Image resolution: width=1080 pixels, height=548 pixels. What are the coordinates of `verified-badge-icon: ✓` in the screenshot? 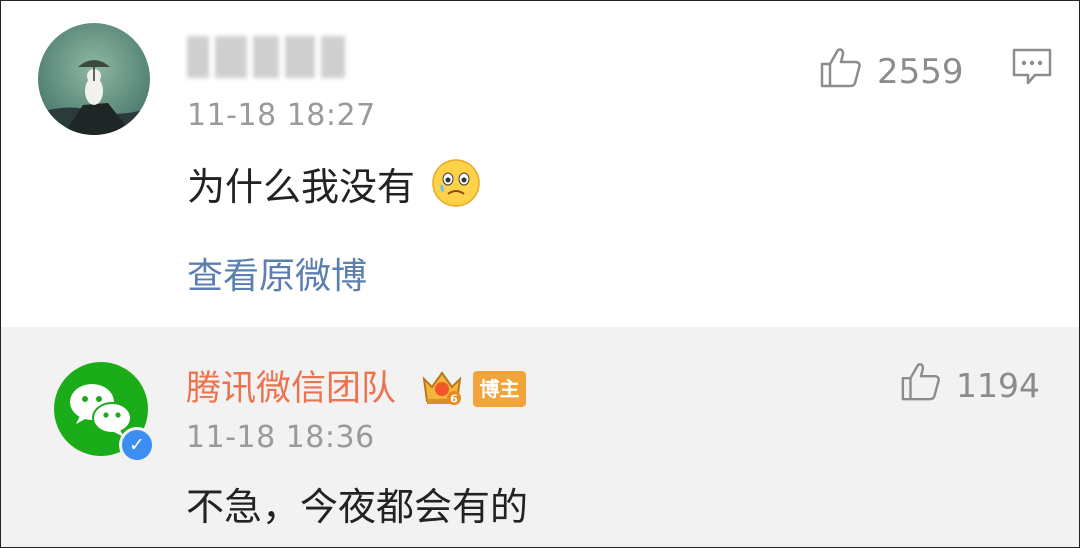 It's located at (137, 445).